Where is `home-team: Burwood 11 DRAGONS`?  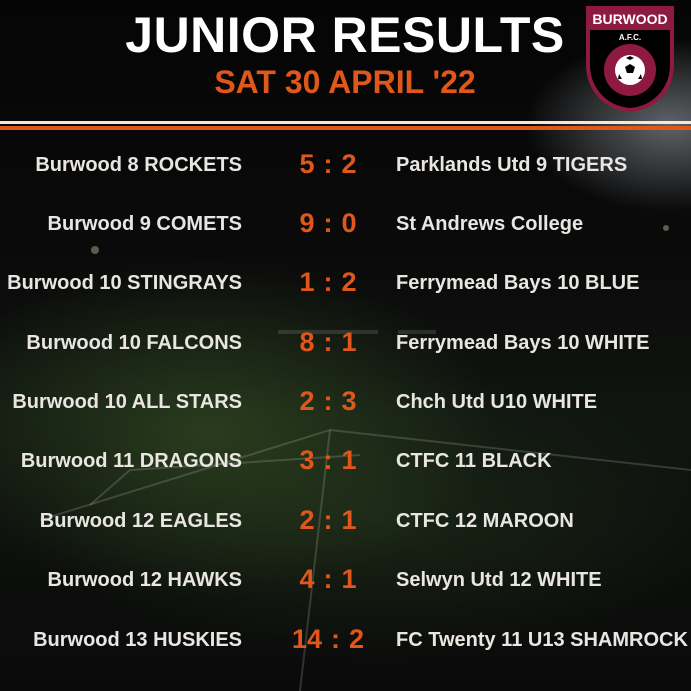 home-team: Burwood 11 DRAGONS is located at coordinates (131, 461).